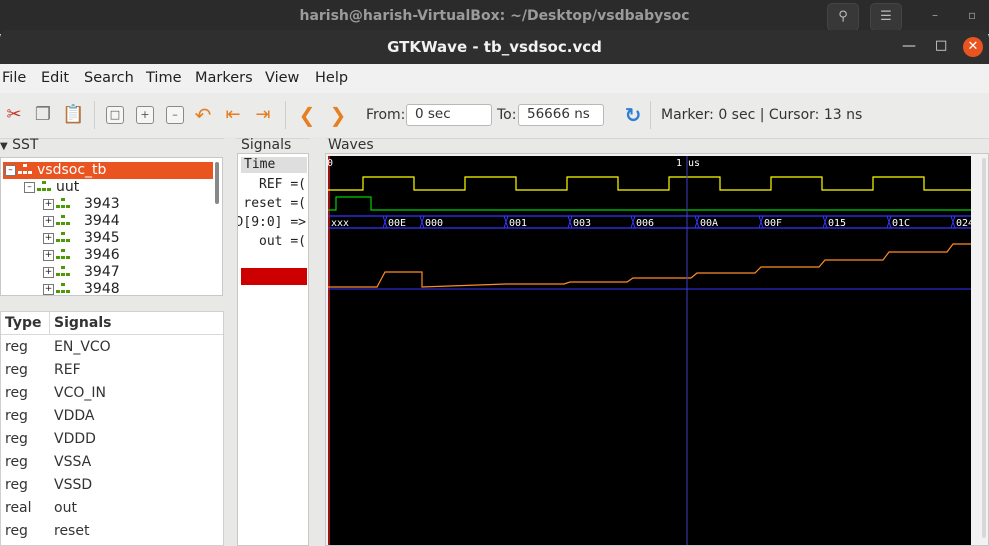  I want to click on signal-out: out =(, so click(282, 241).